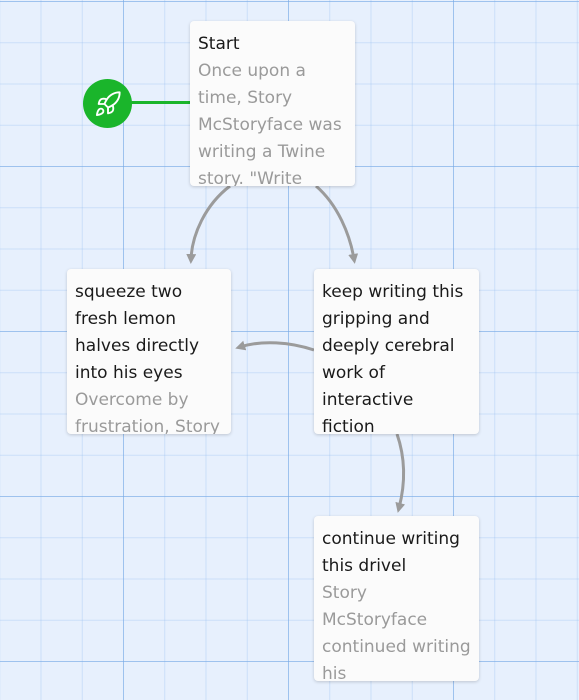 Image resolution: width=579 pixels, height=700 pixels. I want to click on link-keep-to-squeeze, so click(275, 346).